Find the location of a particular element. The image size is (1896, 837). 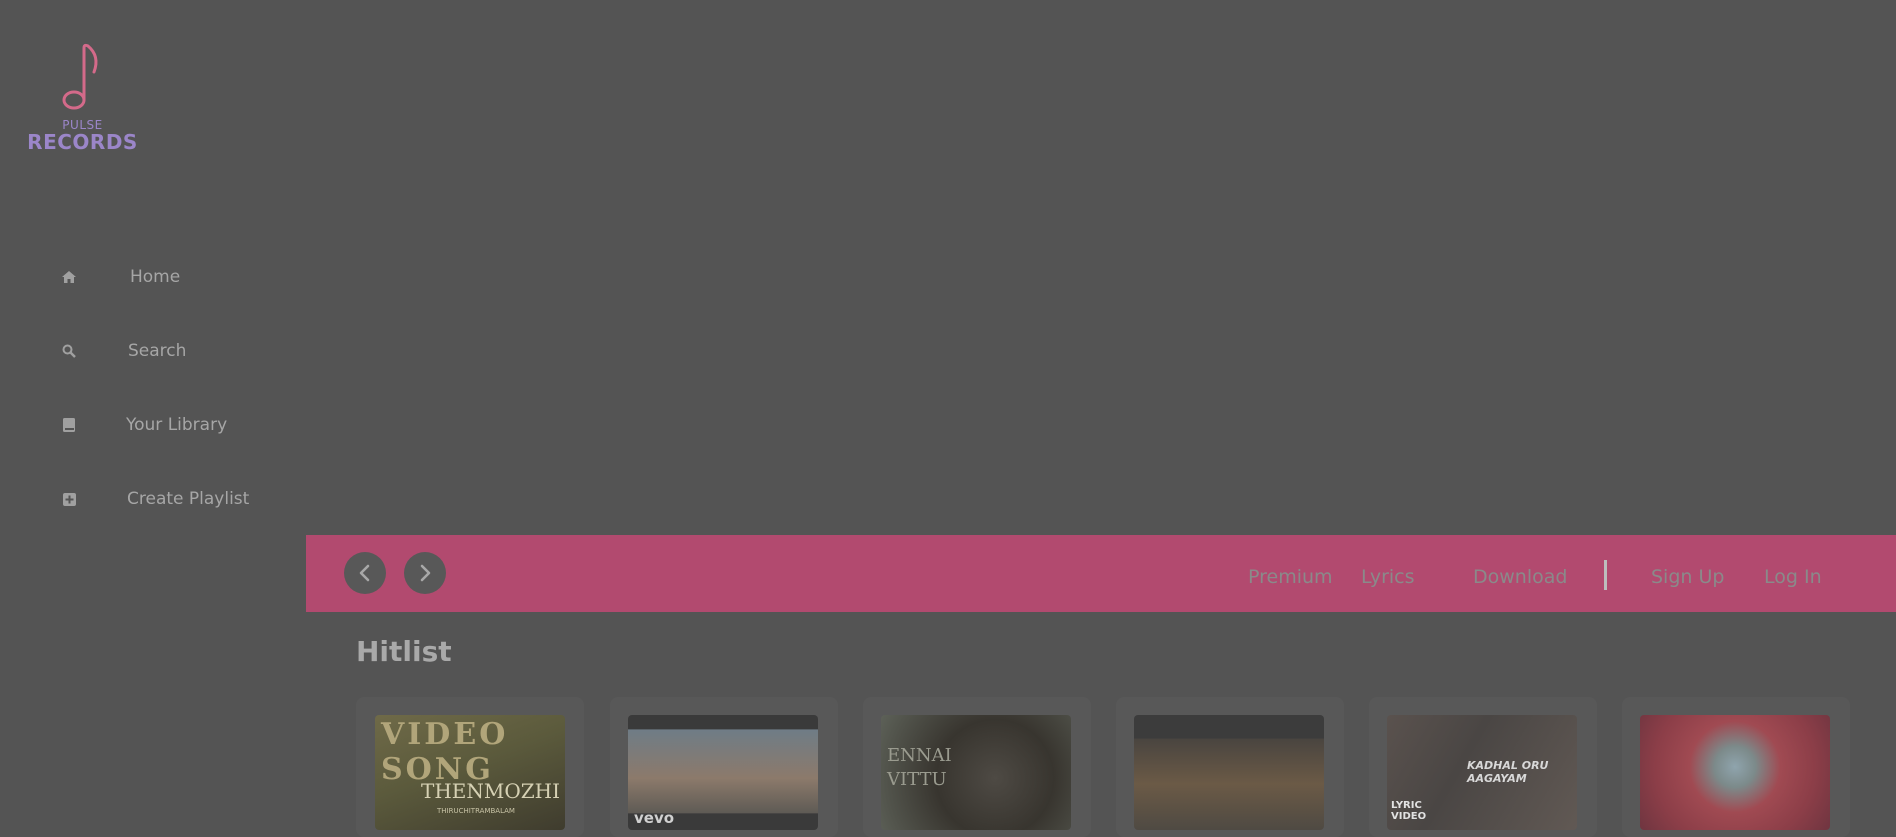

thumbnail-caption: VITTU is located at coordinates (917, 779).